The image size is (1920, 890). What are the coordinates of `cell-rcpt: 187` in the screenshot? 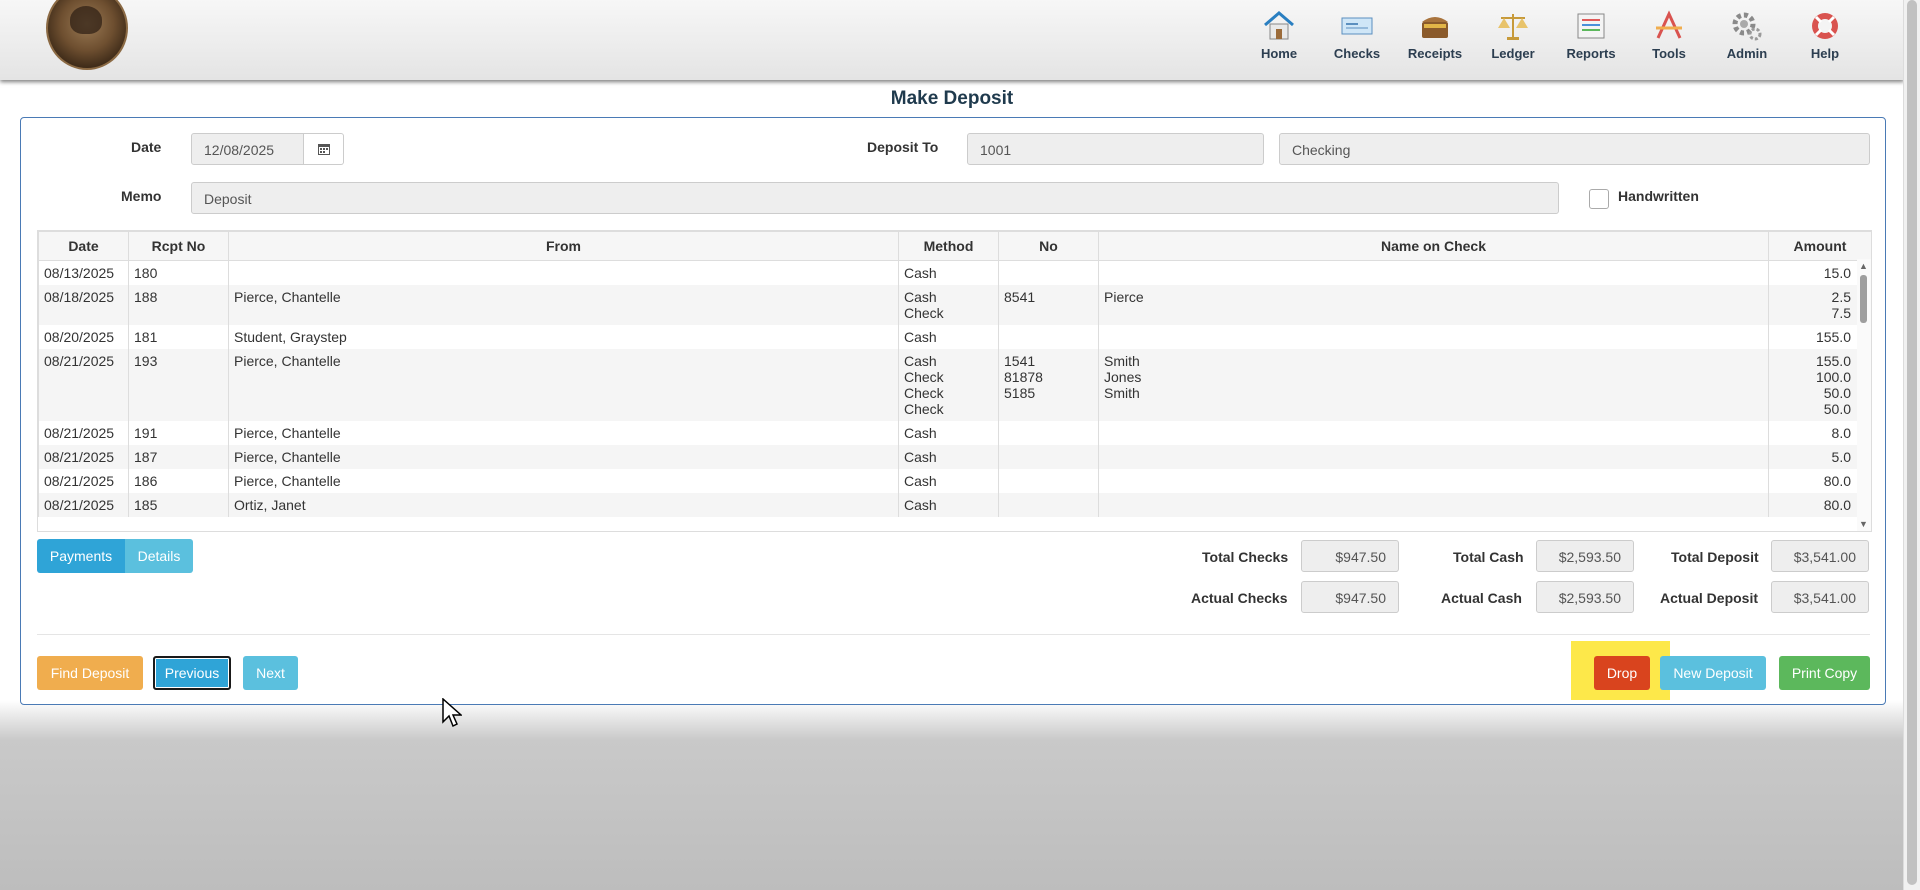 It's located at (178, 457).